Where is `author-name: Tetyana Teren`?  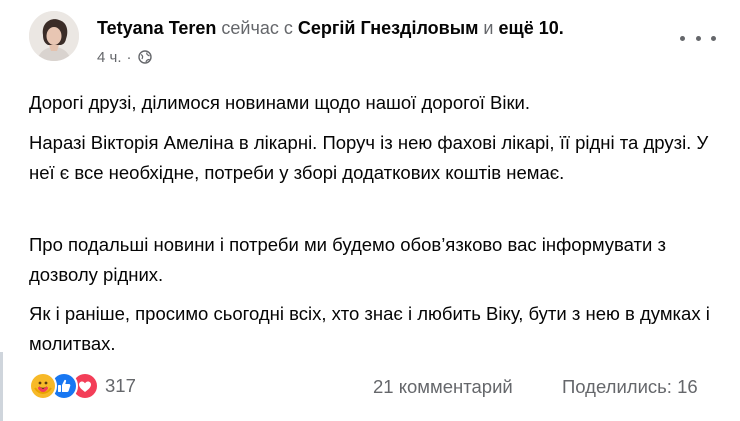 author-name: Tetyana Teren is located at coordinates (156, 28).